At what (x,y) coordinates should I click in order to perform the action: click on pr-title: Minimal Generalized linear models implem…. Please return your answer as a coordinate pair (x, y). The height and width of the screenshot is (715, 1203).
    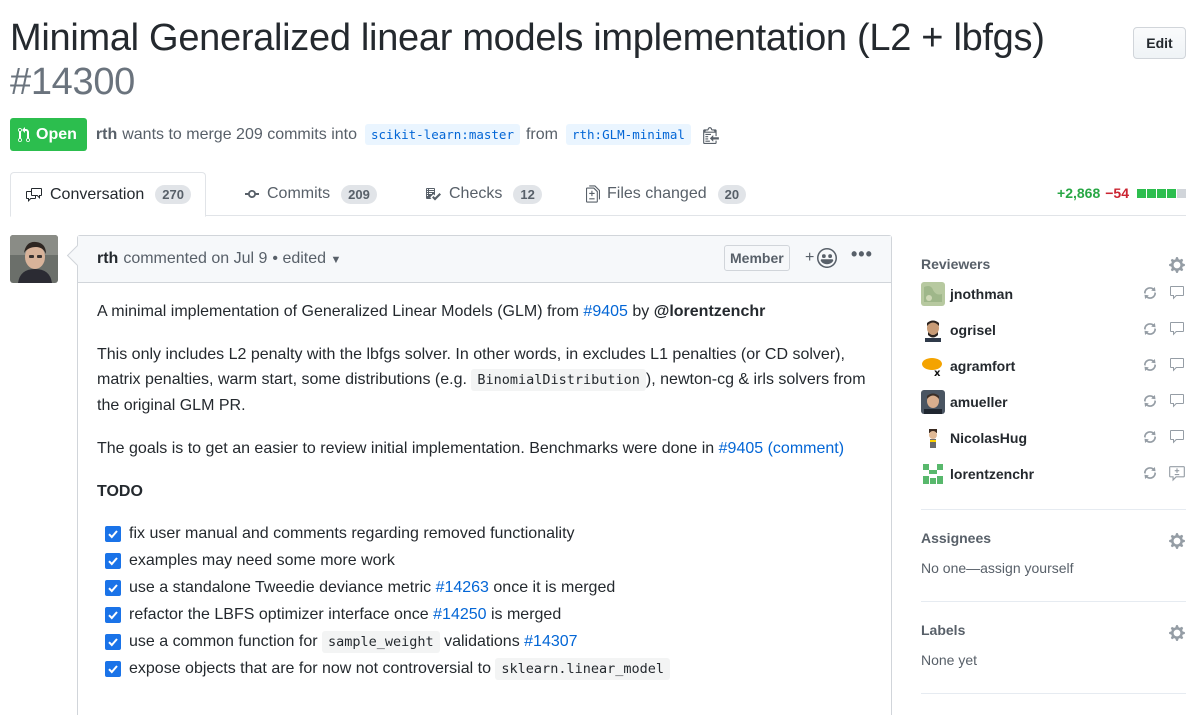
    Looking at the image, I should click on (560, 60).